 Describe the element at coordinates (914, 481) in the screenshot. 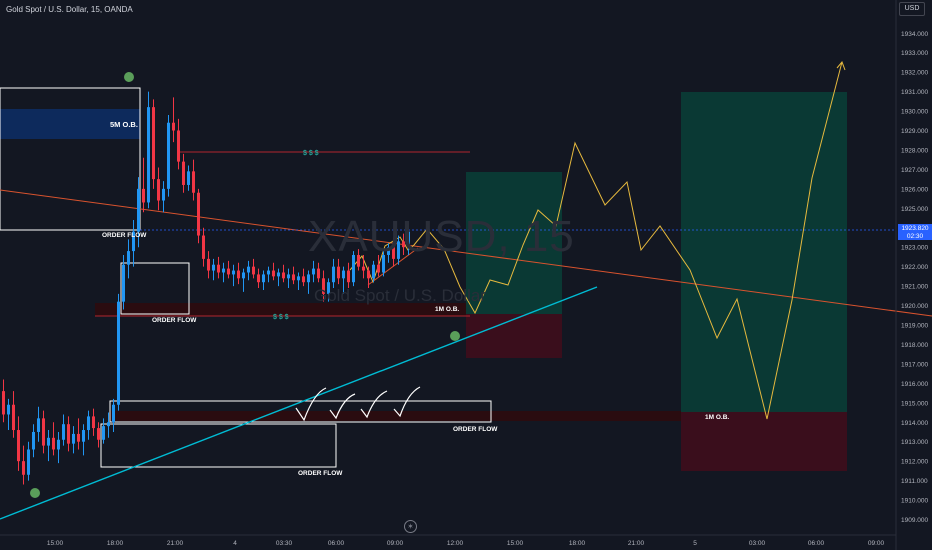

I see `price-tick-label: 1911.000` at that location.